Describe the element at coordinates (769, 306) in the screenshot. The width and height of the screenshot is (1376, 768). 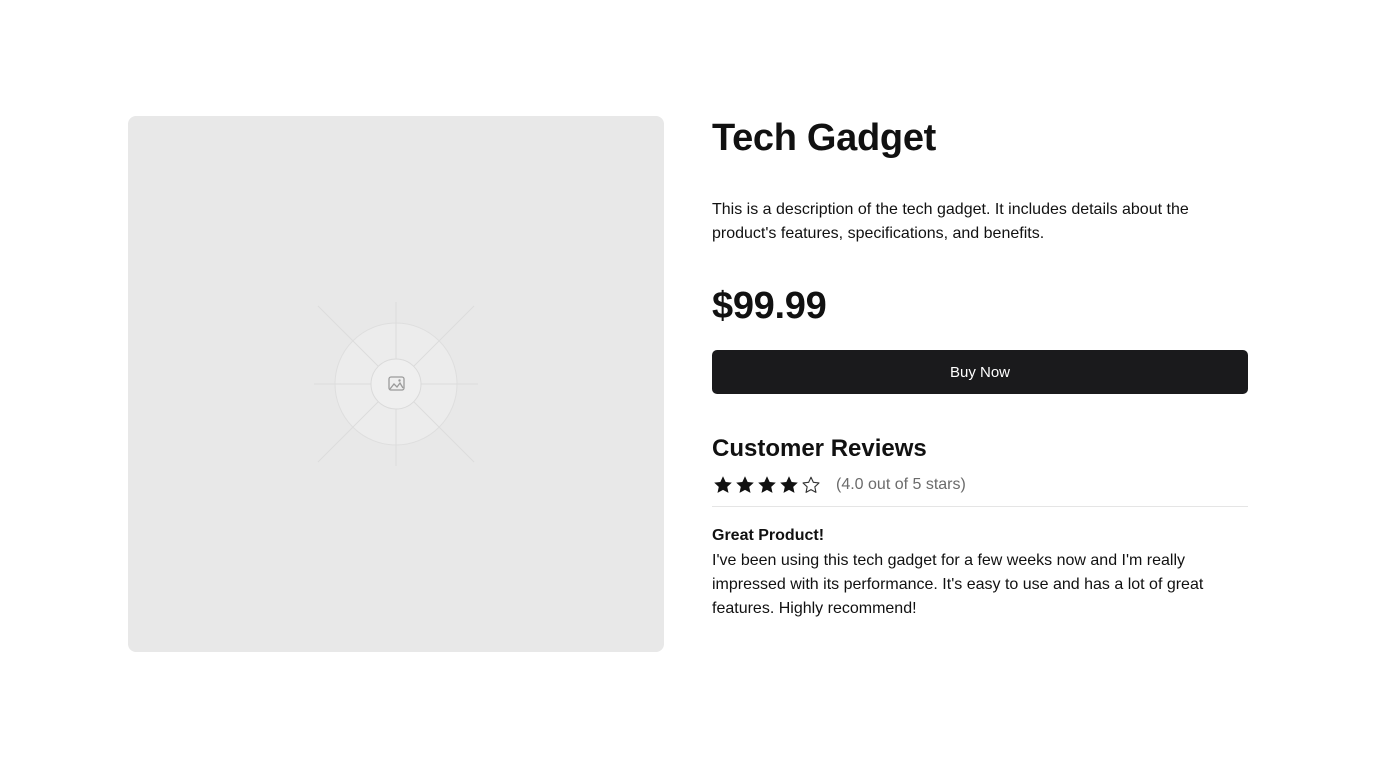
I see `product-price: $99.99` at that location.